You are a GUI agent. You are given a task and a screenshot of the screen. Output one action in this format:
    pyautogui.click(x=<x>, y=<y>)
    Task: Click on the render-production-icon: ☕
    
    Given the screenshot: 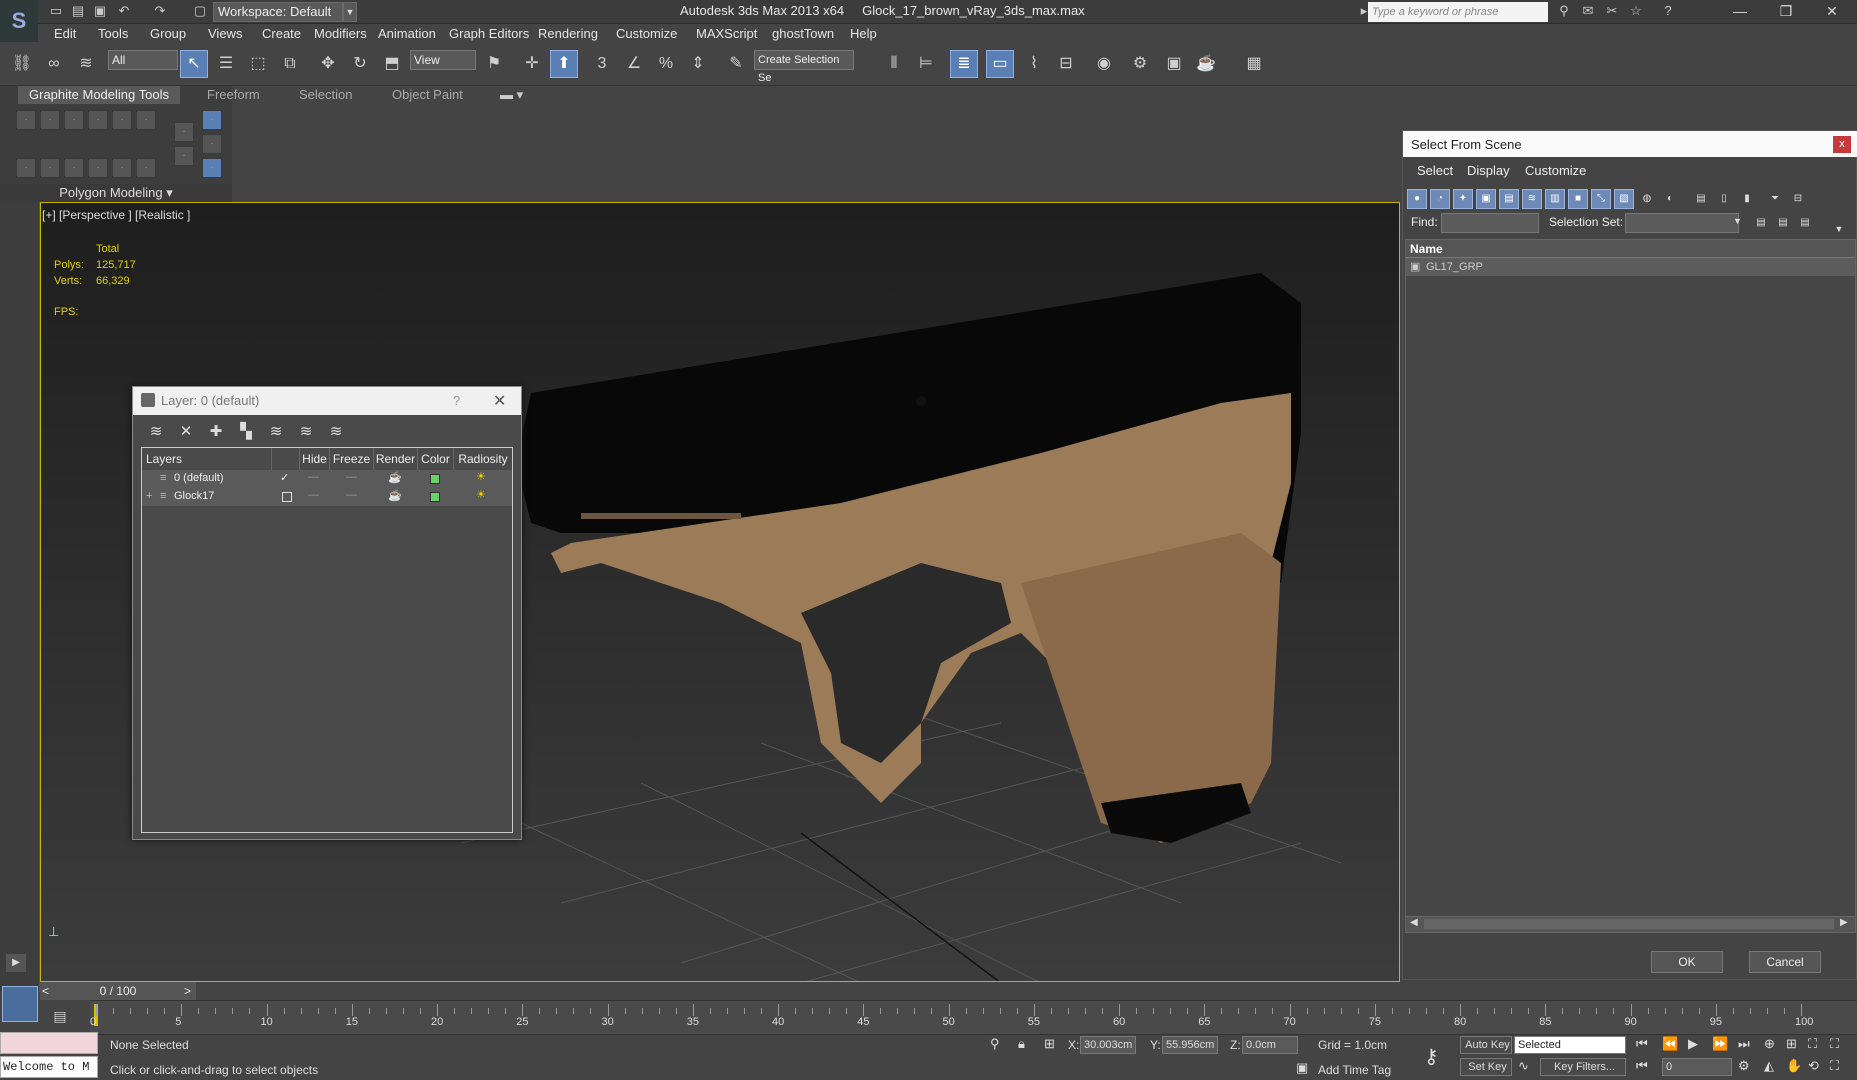 What is the action you would take?
    pyautogui.click(x=1206, y=64)
    